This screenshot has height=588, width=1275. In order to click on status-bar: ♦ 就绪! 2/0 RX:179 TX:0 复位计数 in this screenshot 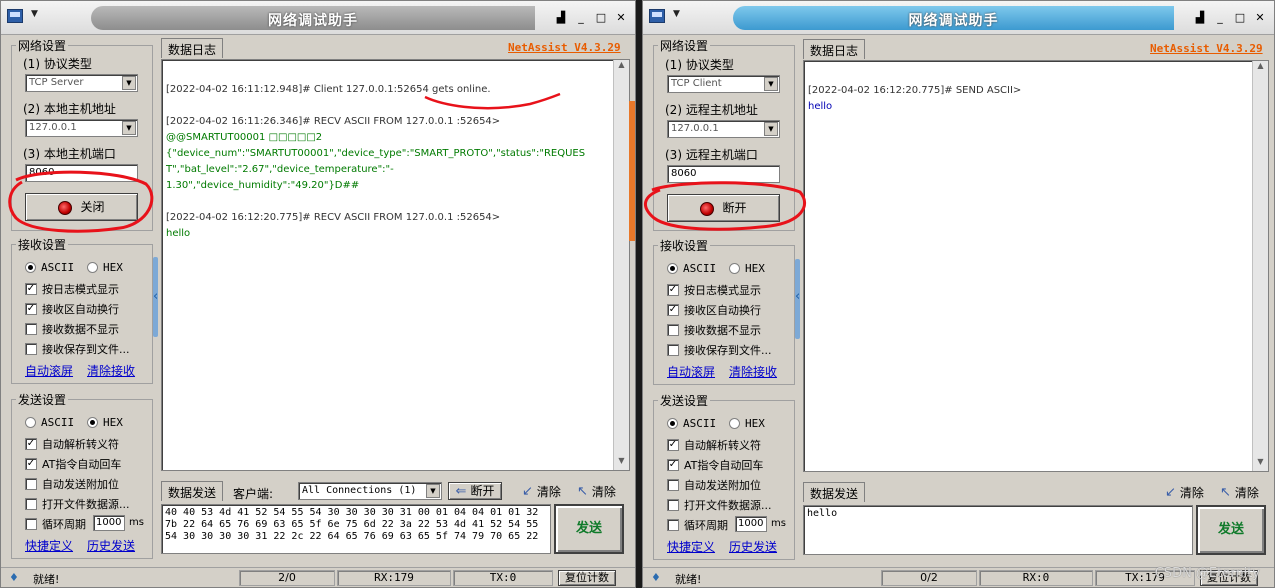, I will do `click(318, 577)`.